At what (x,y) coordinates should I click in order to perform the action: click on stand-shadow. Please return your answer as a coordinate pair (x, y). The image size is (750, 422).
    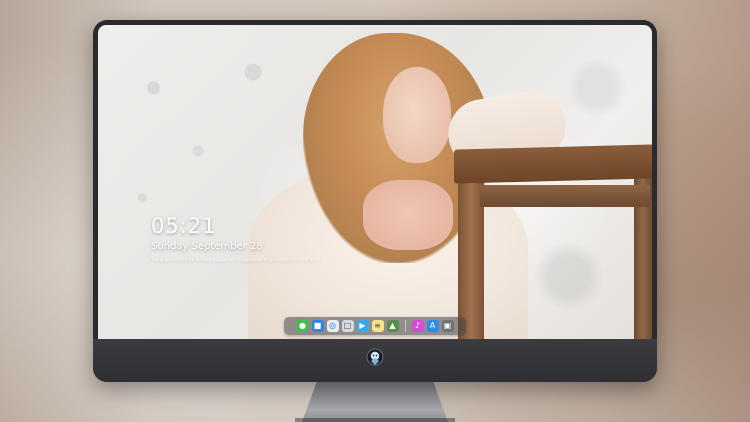
    Looking at the image, I should click on (375, 420).